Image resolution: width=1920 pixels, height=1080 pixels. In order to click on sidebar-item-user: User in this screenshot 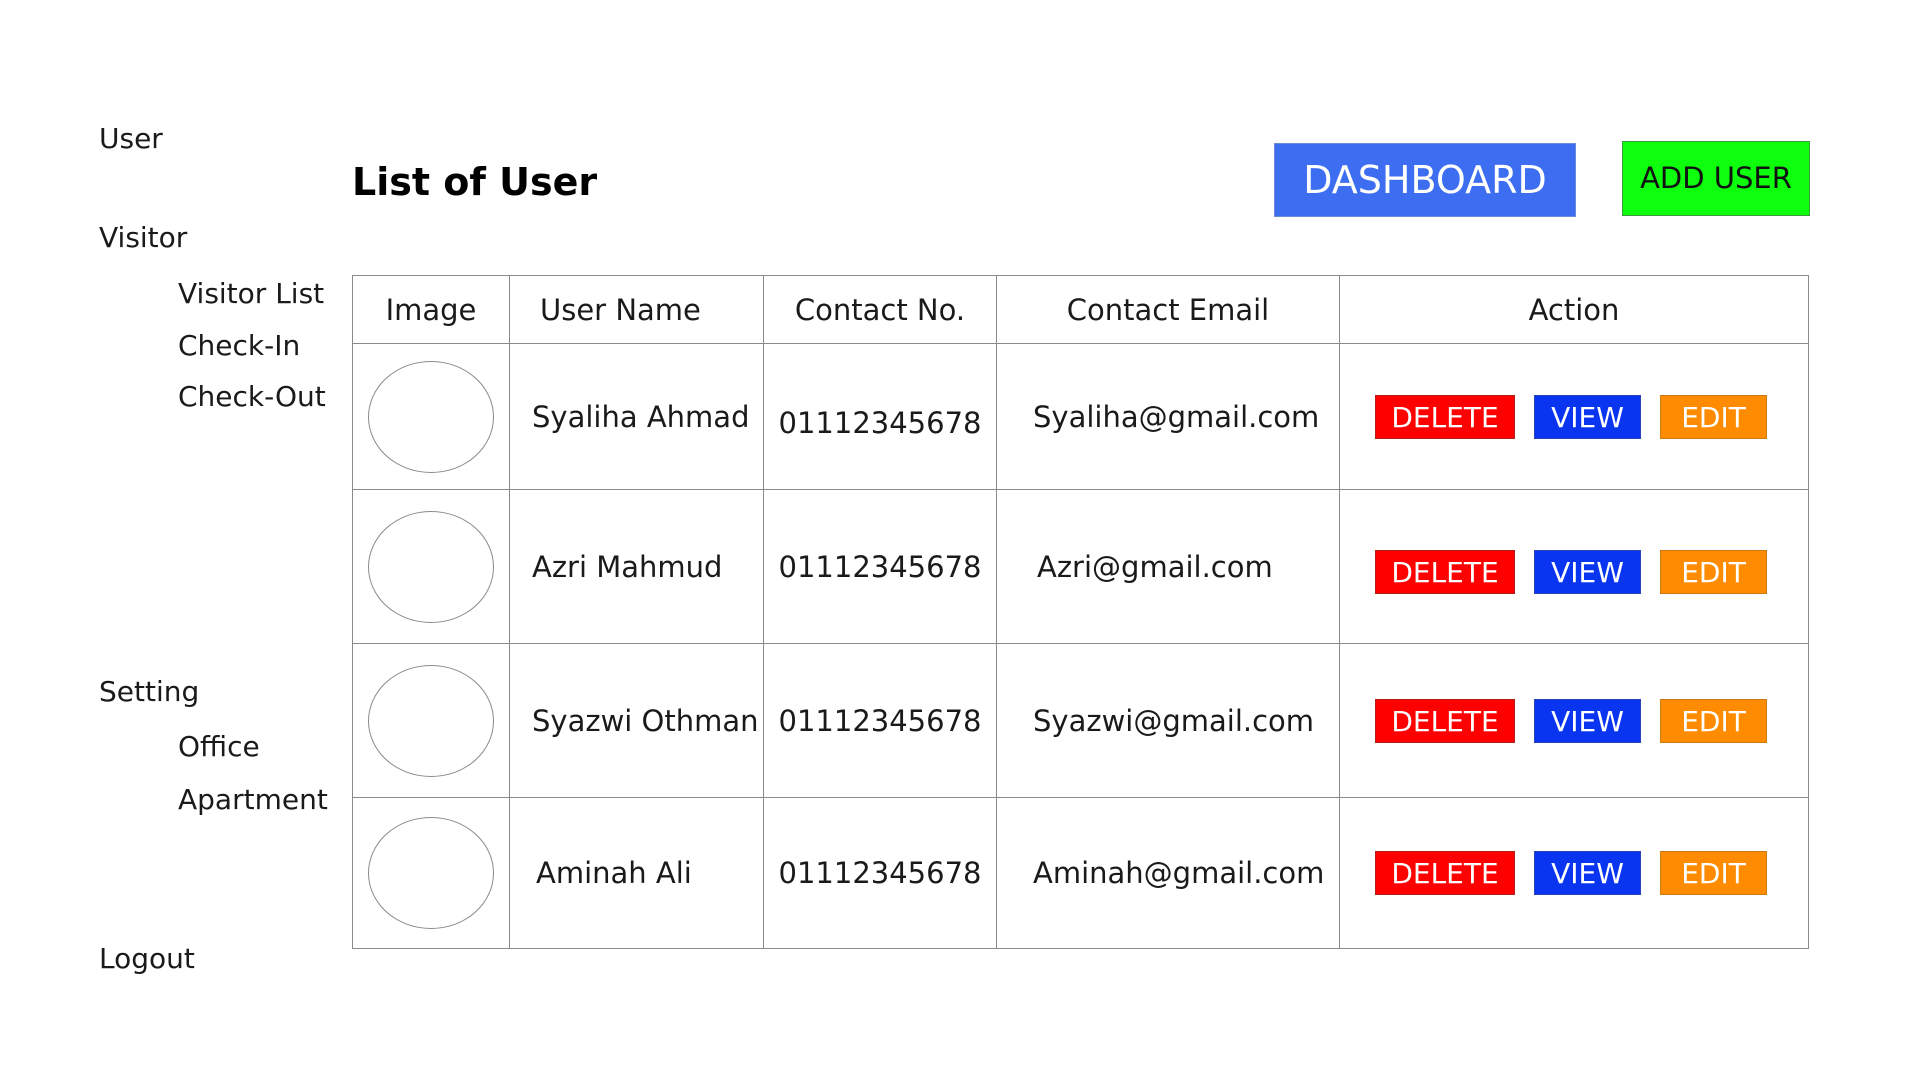, I will do `click(131, 139)`.